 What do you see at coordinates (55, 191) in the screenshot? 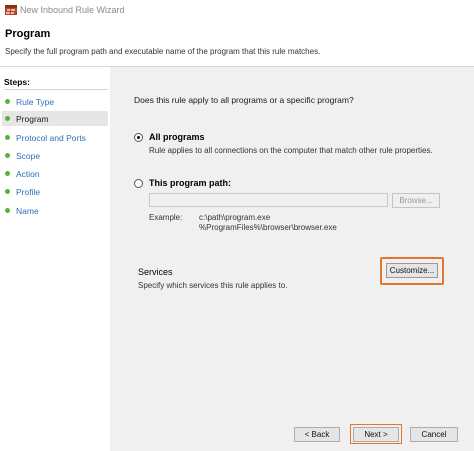
I see `step-profile: Profile` at bounding box center [55, 191].